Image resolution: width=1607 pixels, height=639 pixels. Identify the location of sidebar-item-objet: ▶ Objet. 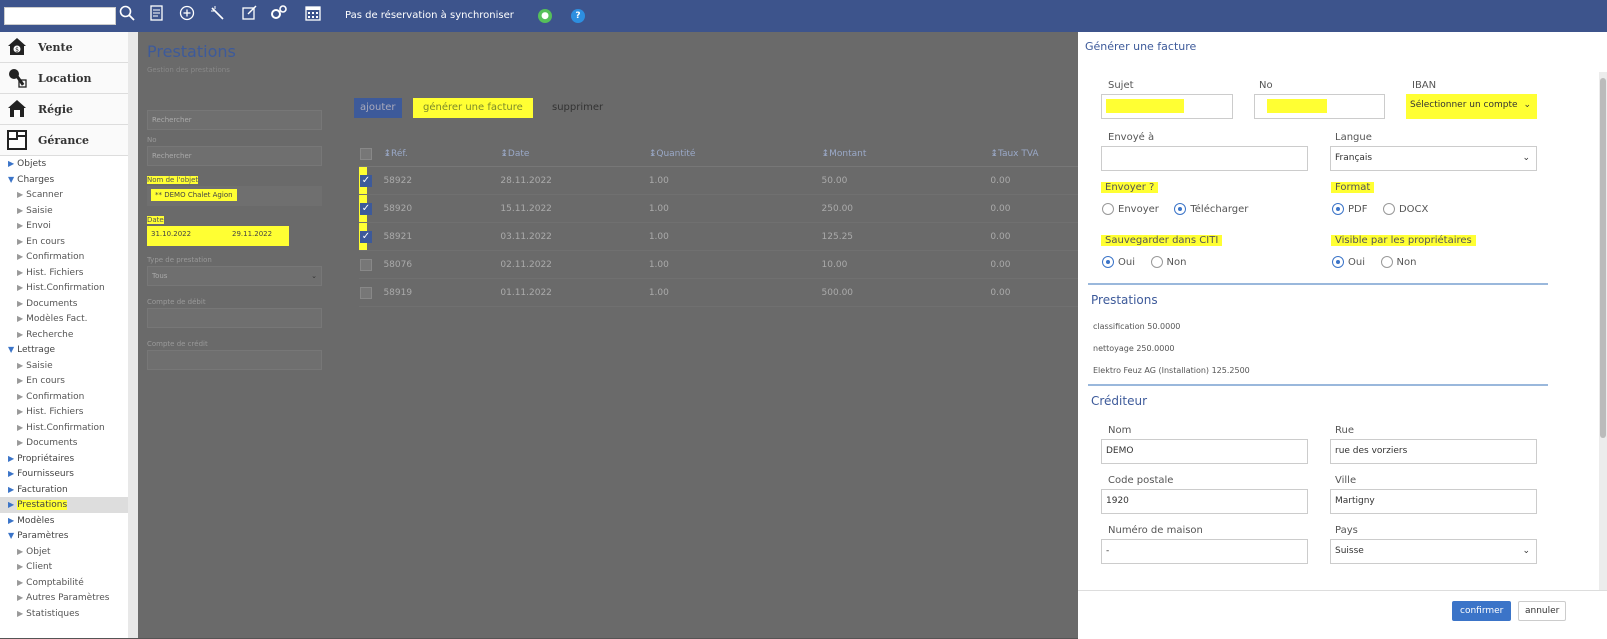
(64, 552).